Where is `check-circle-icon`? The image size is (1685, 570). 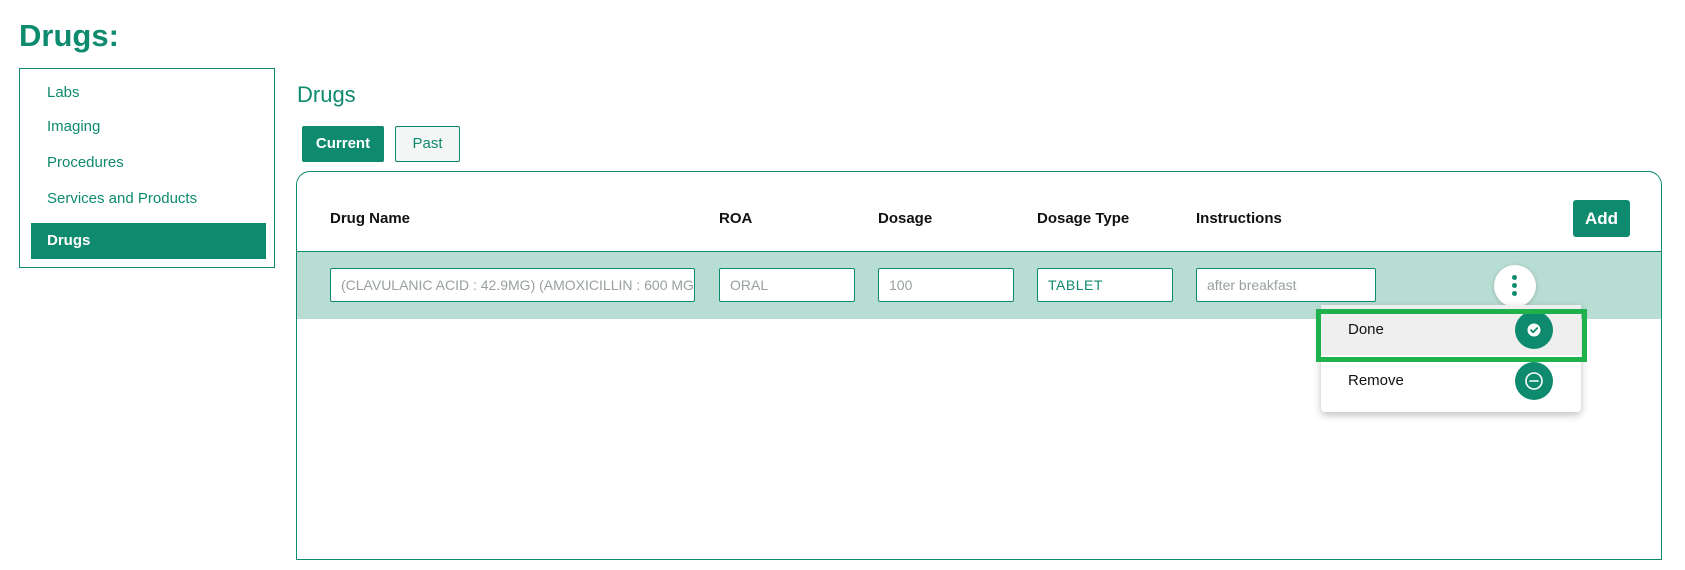
check-circle-icon is located at coordinates (1534, 330).